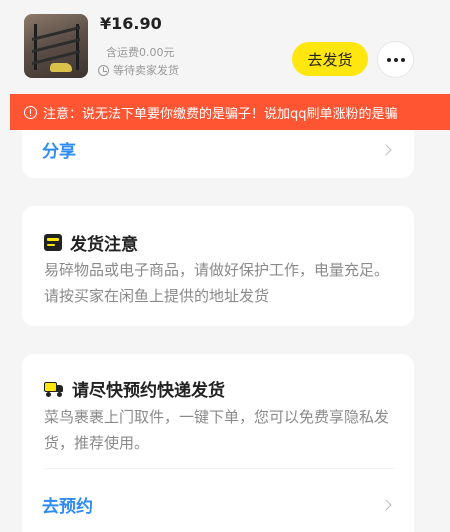  Describe the element at coordinates (219, 468) in the screenshot. I see `divider` at that location.